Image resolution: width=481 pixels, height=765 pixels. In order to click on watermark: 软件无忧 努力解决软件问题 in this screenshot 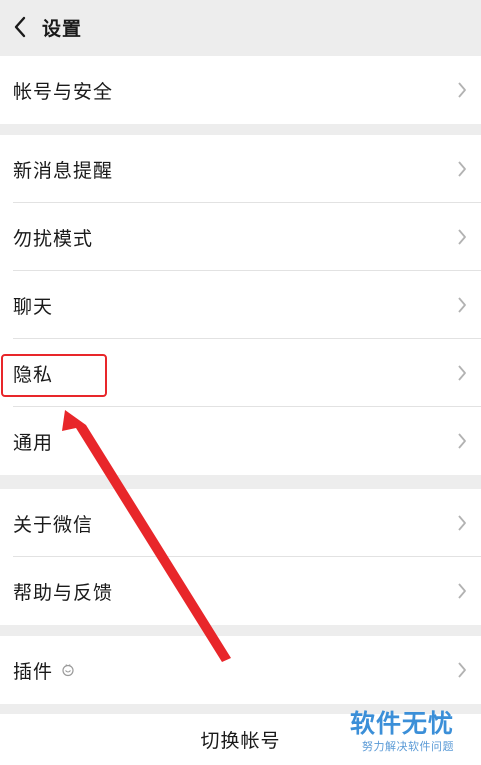, I will do `click(412, 730)`.